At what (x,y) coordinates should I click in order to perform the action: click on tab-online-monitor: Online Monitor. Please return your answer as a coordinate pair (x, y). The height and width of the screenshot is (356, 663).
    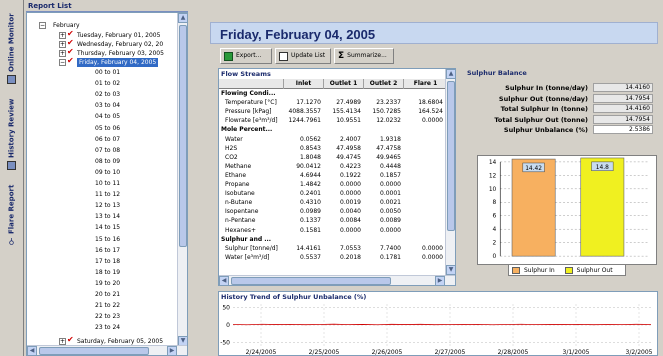
    Looking at the image, I should click on (11, 44).